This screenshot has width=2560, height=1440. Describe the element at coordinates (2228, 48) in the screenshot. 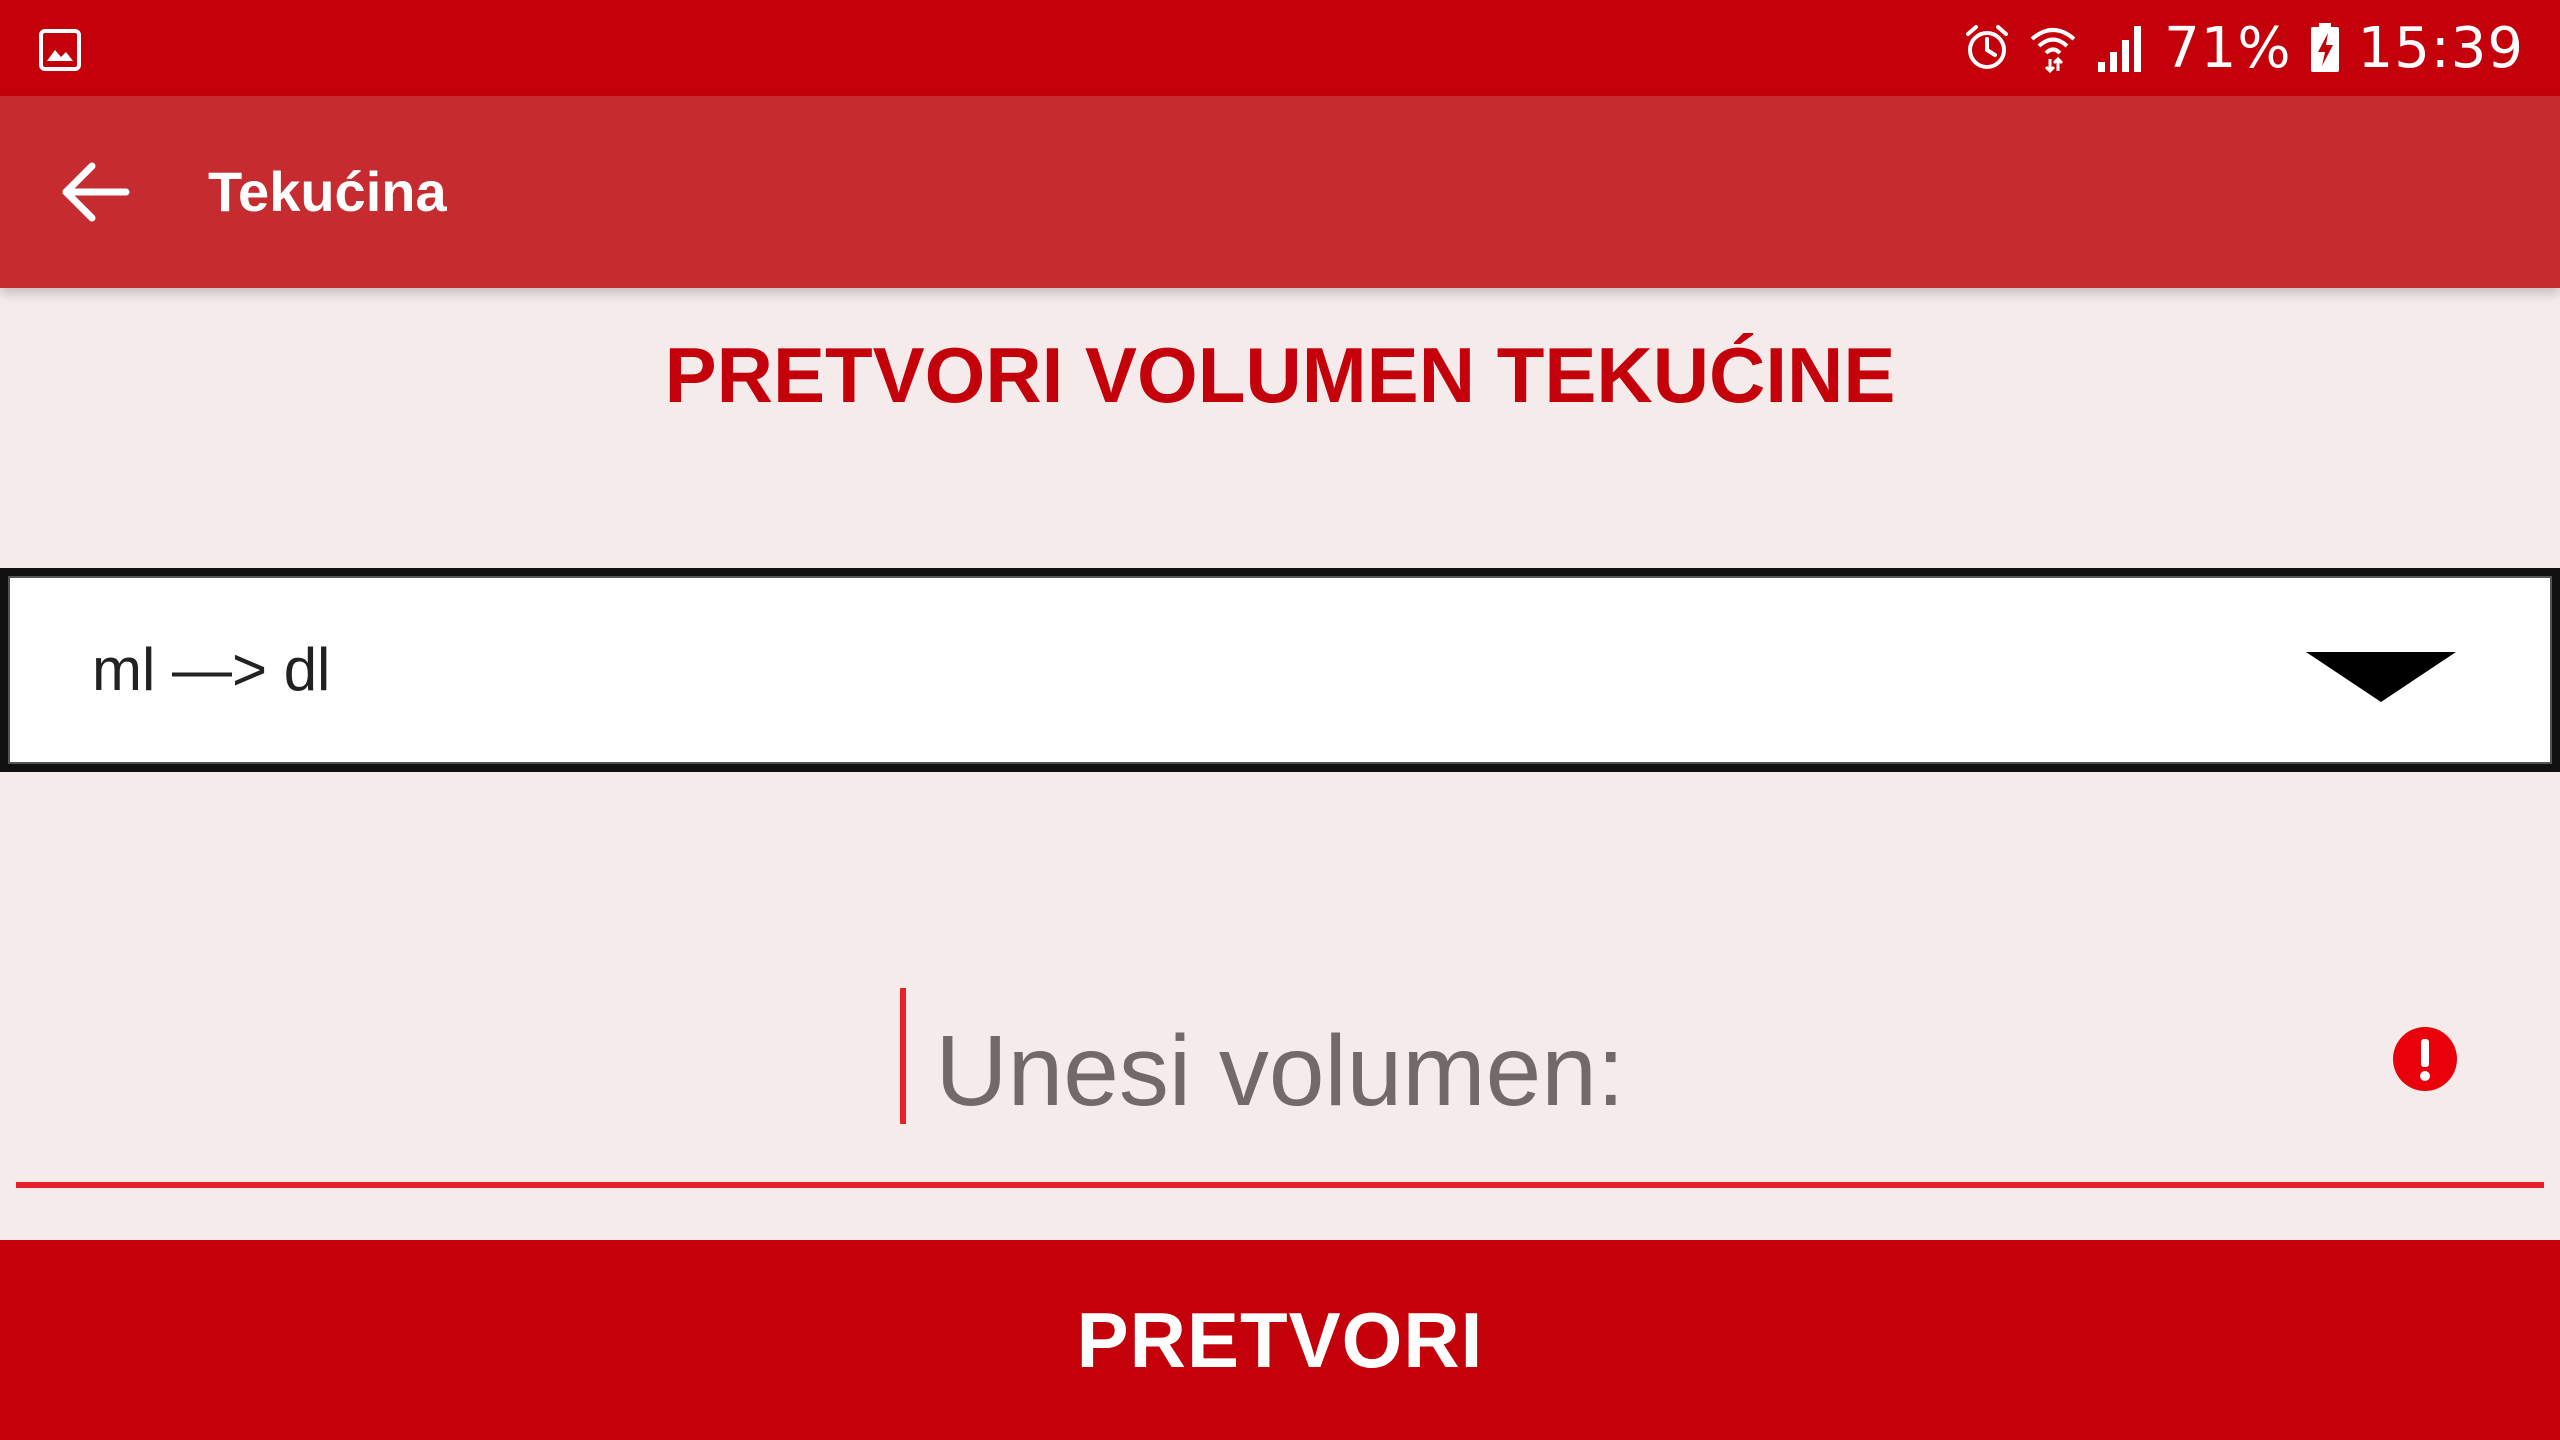

I see `battery-percent: 71%` at that location.